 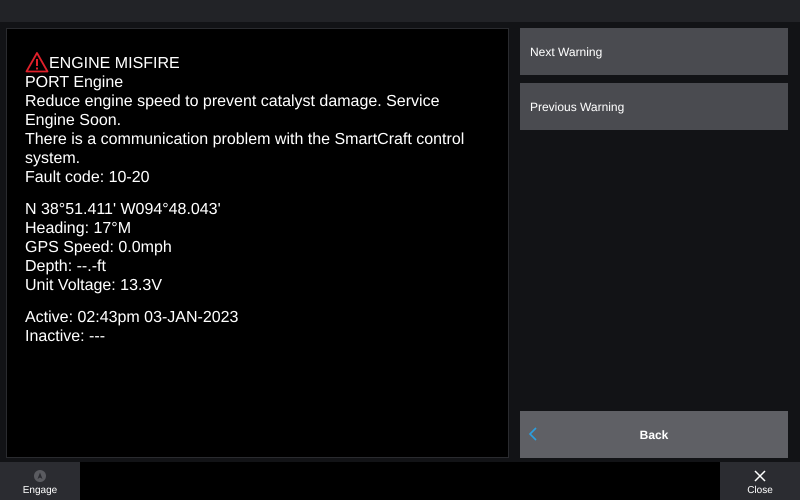 I want to click on close-button: Close, so click(x=760, y=481).